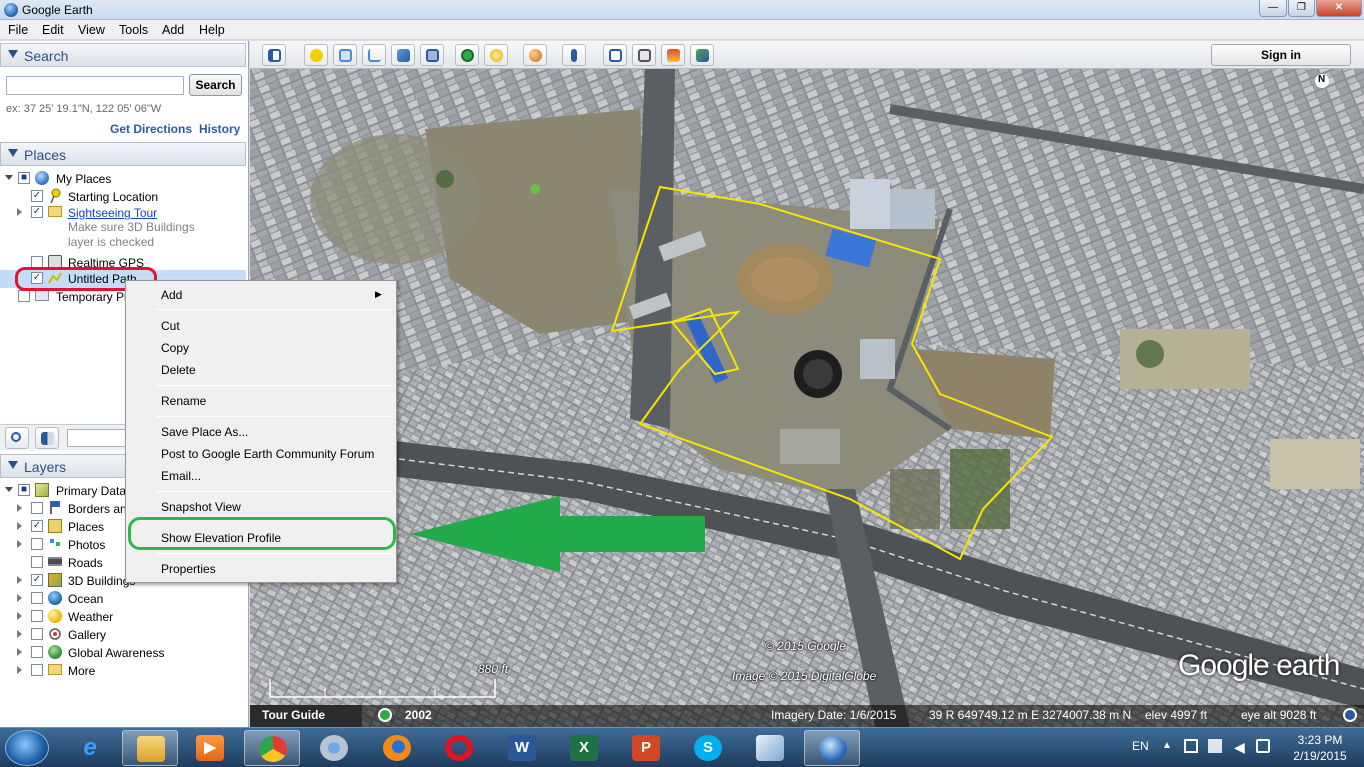 This screenshot has width=1364, height=767. What do you see at coordinates (188, 569) in the screenshot?
I see `menu-item-properties: Properties` at bounding box center [188, 569].